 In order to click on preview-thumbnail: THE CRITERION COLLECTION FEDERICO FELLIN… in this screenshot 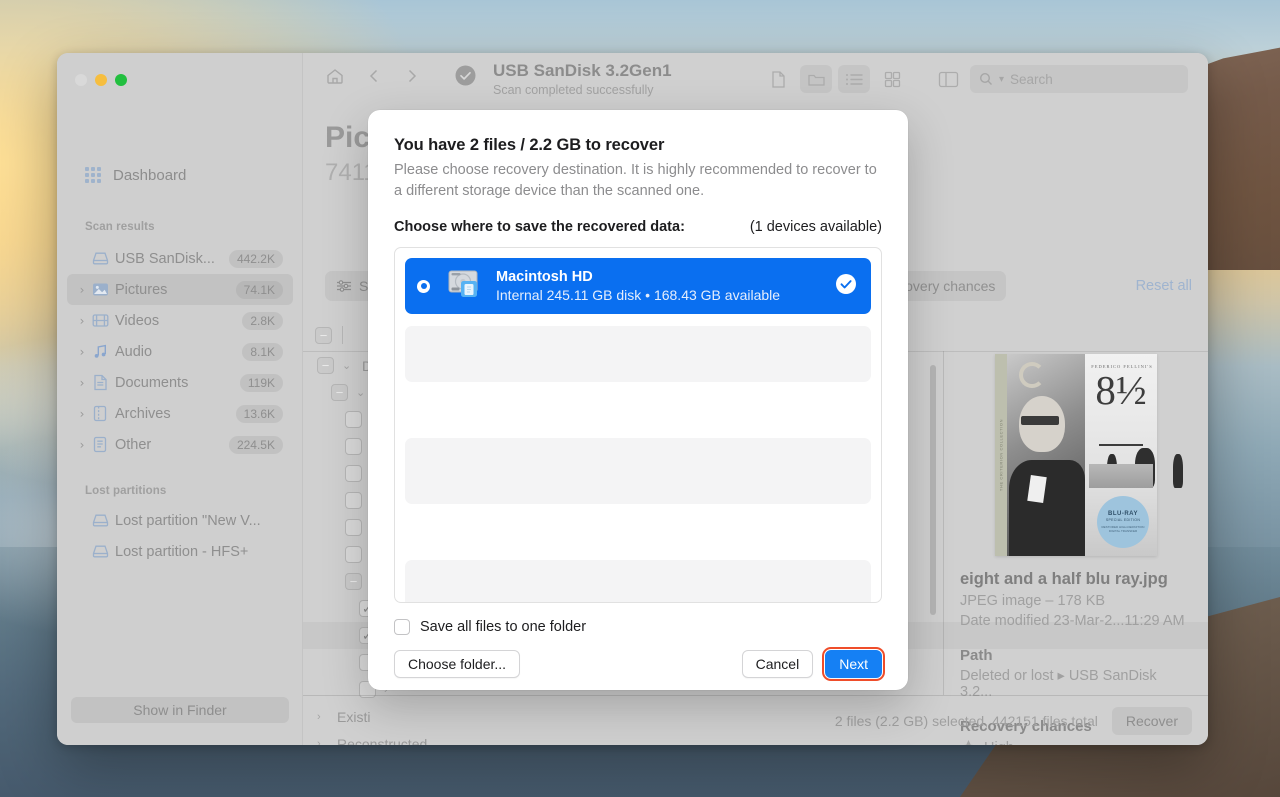, I will do `click(1089, 455)`.